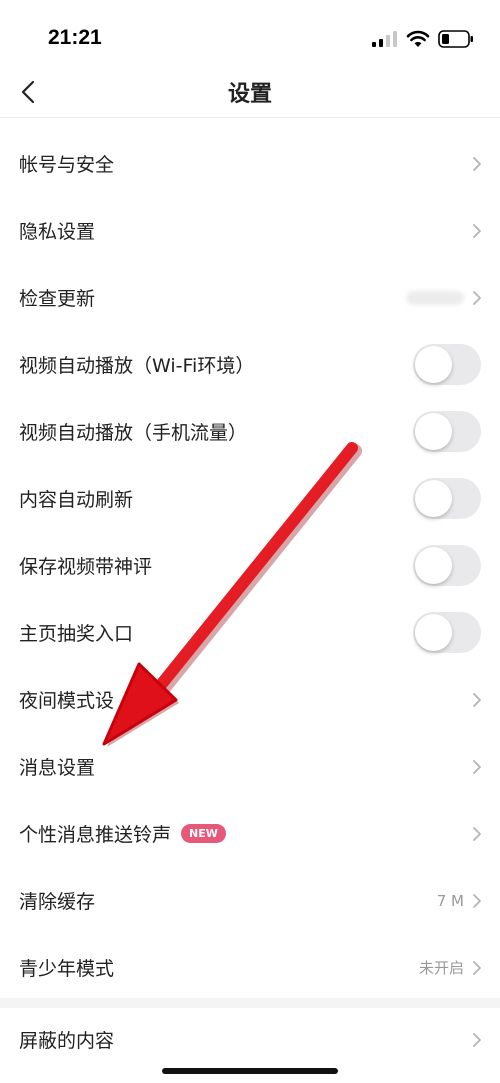 This screenshot has width=500, height=1083. I want to click on settings-item-label: 视频自动播放（Wi-Fi环境）, so click(137, 366).